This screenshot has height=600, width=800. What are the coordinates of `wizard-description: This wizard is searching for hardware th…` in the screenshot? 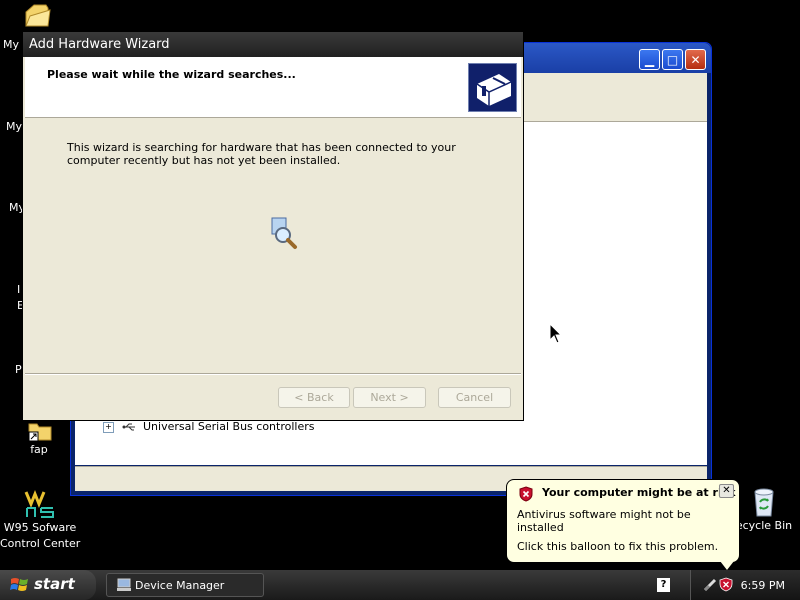 It's located at (261, 154).